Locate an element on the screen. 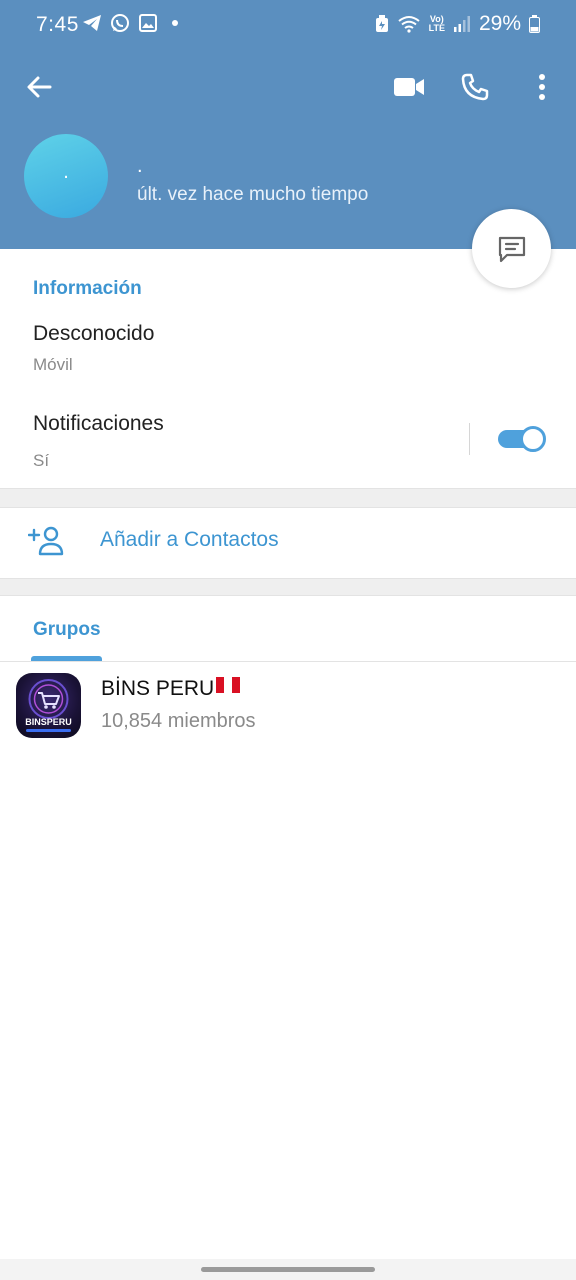 The height and width of the screenshot is (1280, 576). group-avatar-text: BINSPERU is located at coordinates (48, 722).